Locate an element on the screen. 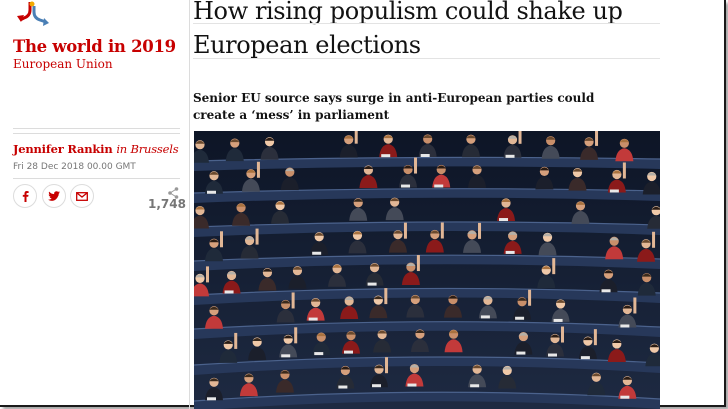  twitter-icon is located at coordinates (54, 196).